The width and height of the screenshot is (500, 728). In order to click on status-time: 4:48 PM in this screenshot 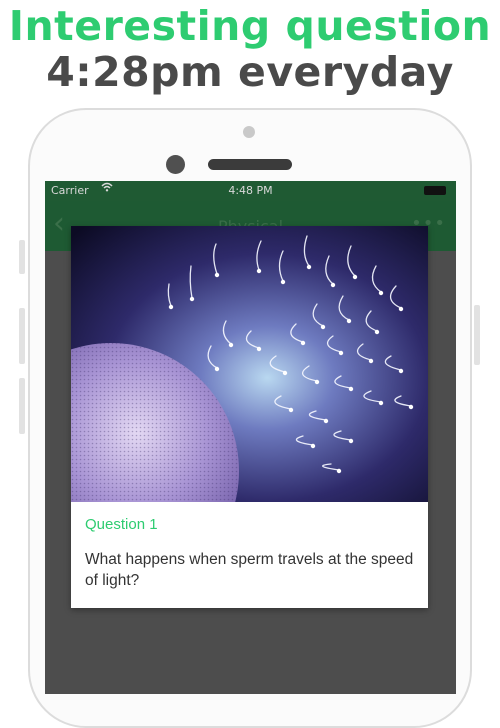, I will do `click(250, 190)`.